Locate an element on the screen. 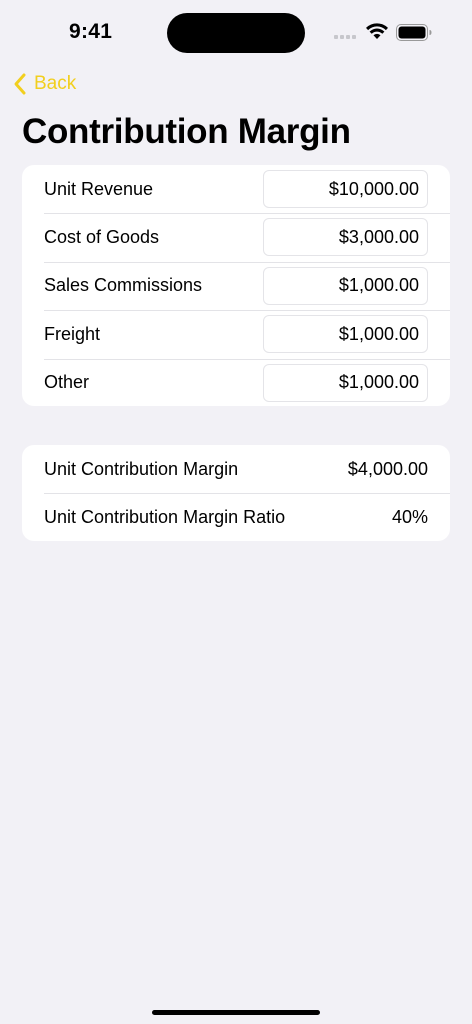 This screenshot has width=472, height=1024. result-row-unit-contribution-margin-ratio: Unit Contribution Margin Ratio 40% is located at coordinates (236, 517).